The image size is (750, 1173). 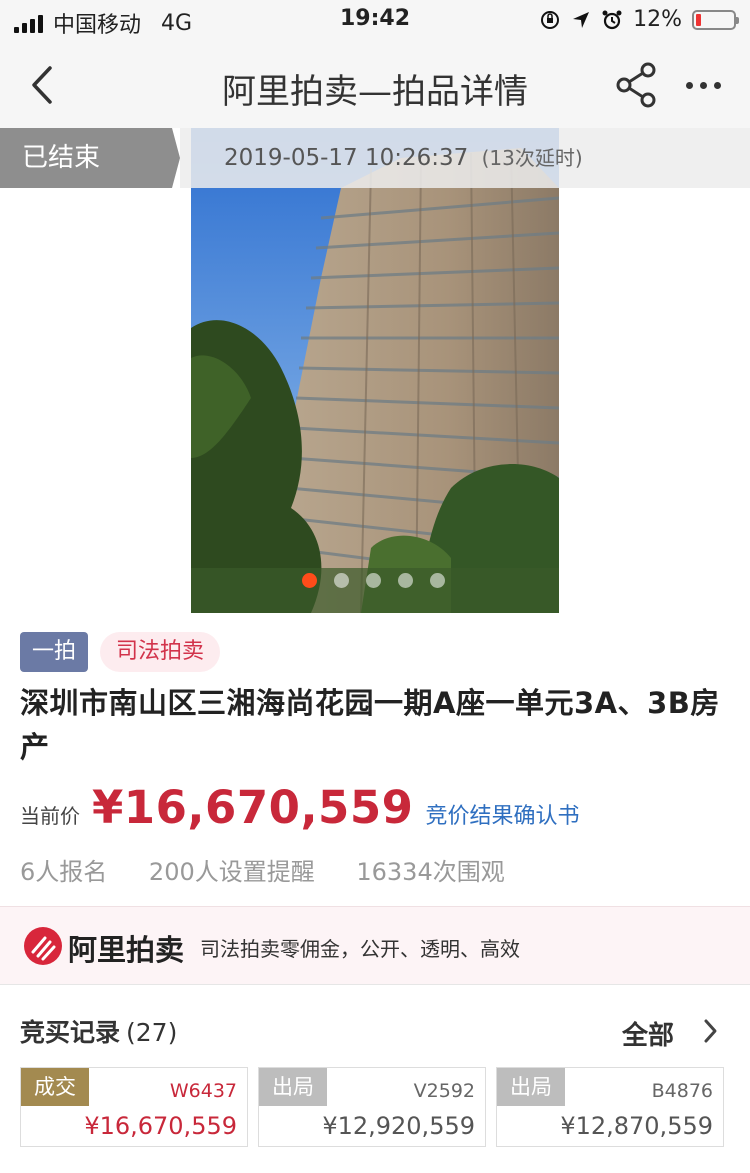 I want to click on bid-amount: ¥12,870,559, so click(x=636, y=1126).